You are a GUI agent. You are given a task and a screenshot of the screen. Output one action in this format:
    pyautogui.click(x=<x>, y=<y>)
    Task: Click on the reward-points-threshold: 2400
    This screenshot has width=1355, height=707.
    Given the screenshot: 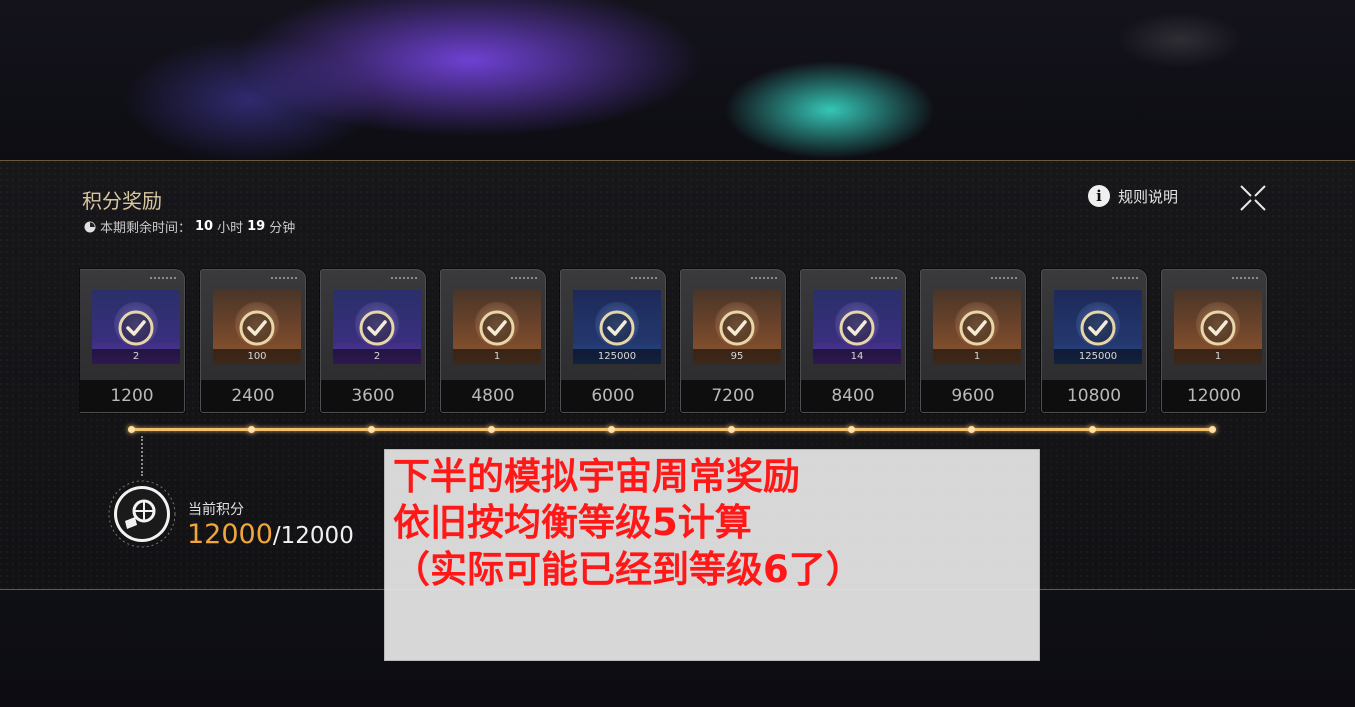 What is the action you would take?
    pyautogui.click(x=253, y=396)
    